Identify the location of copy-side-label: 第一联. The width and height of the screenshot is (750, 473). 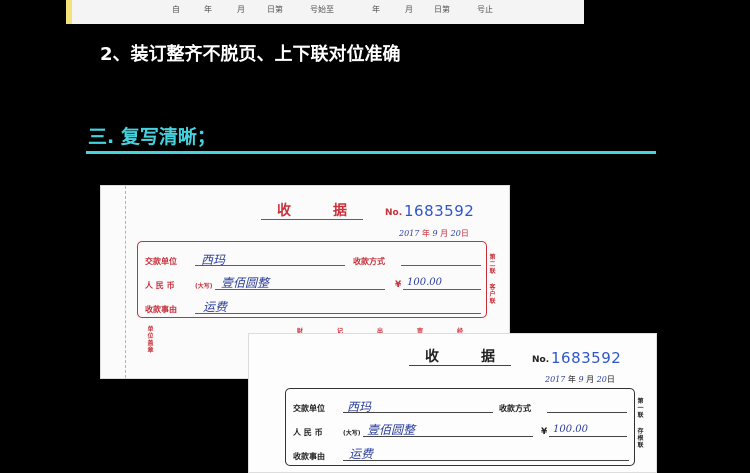
(640, 408).